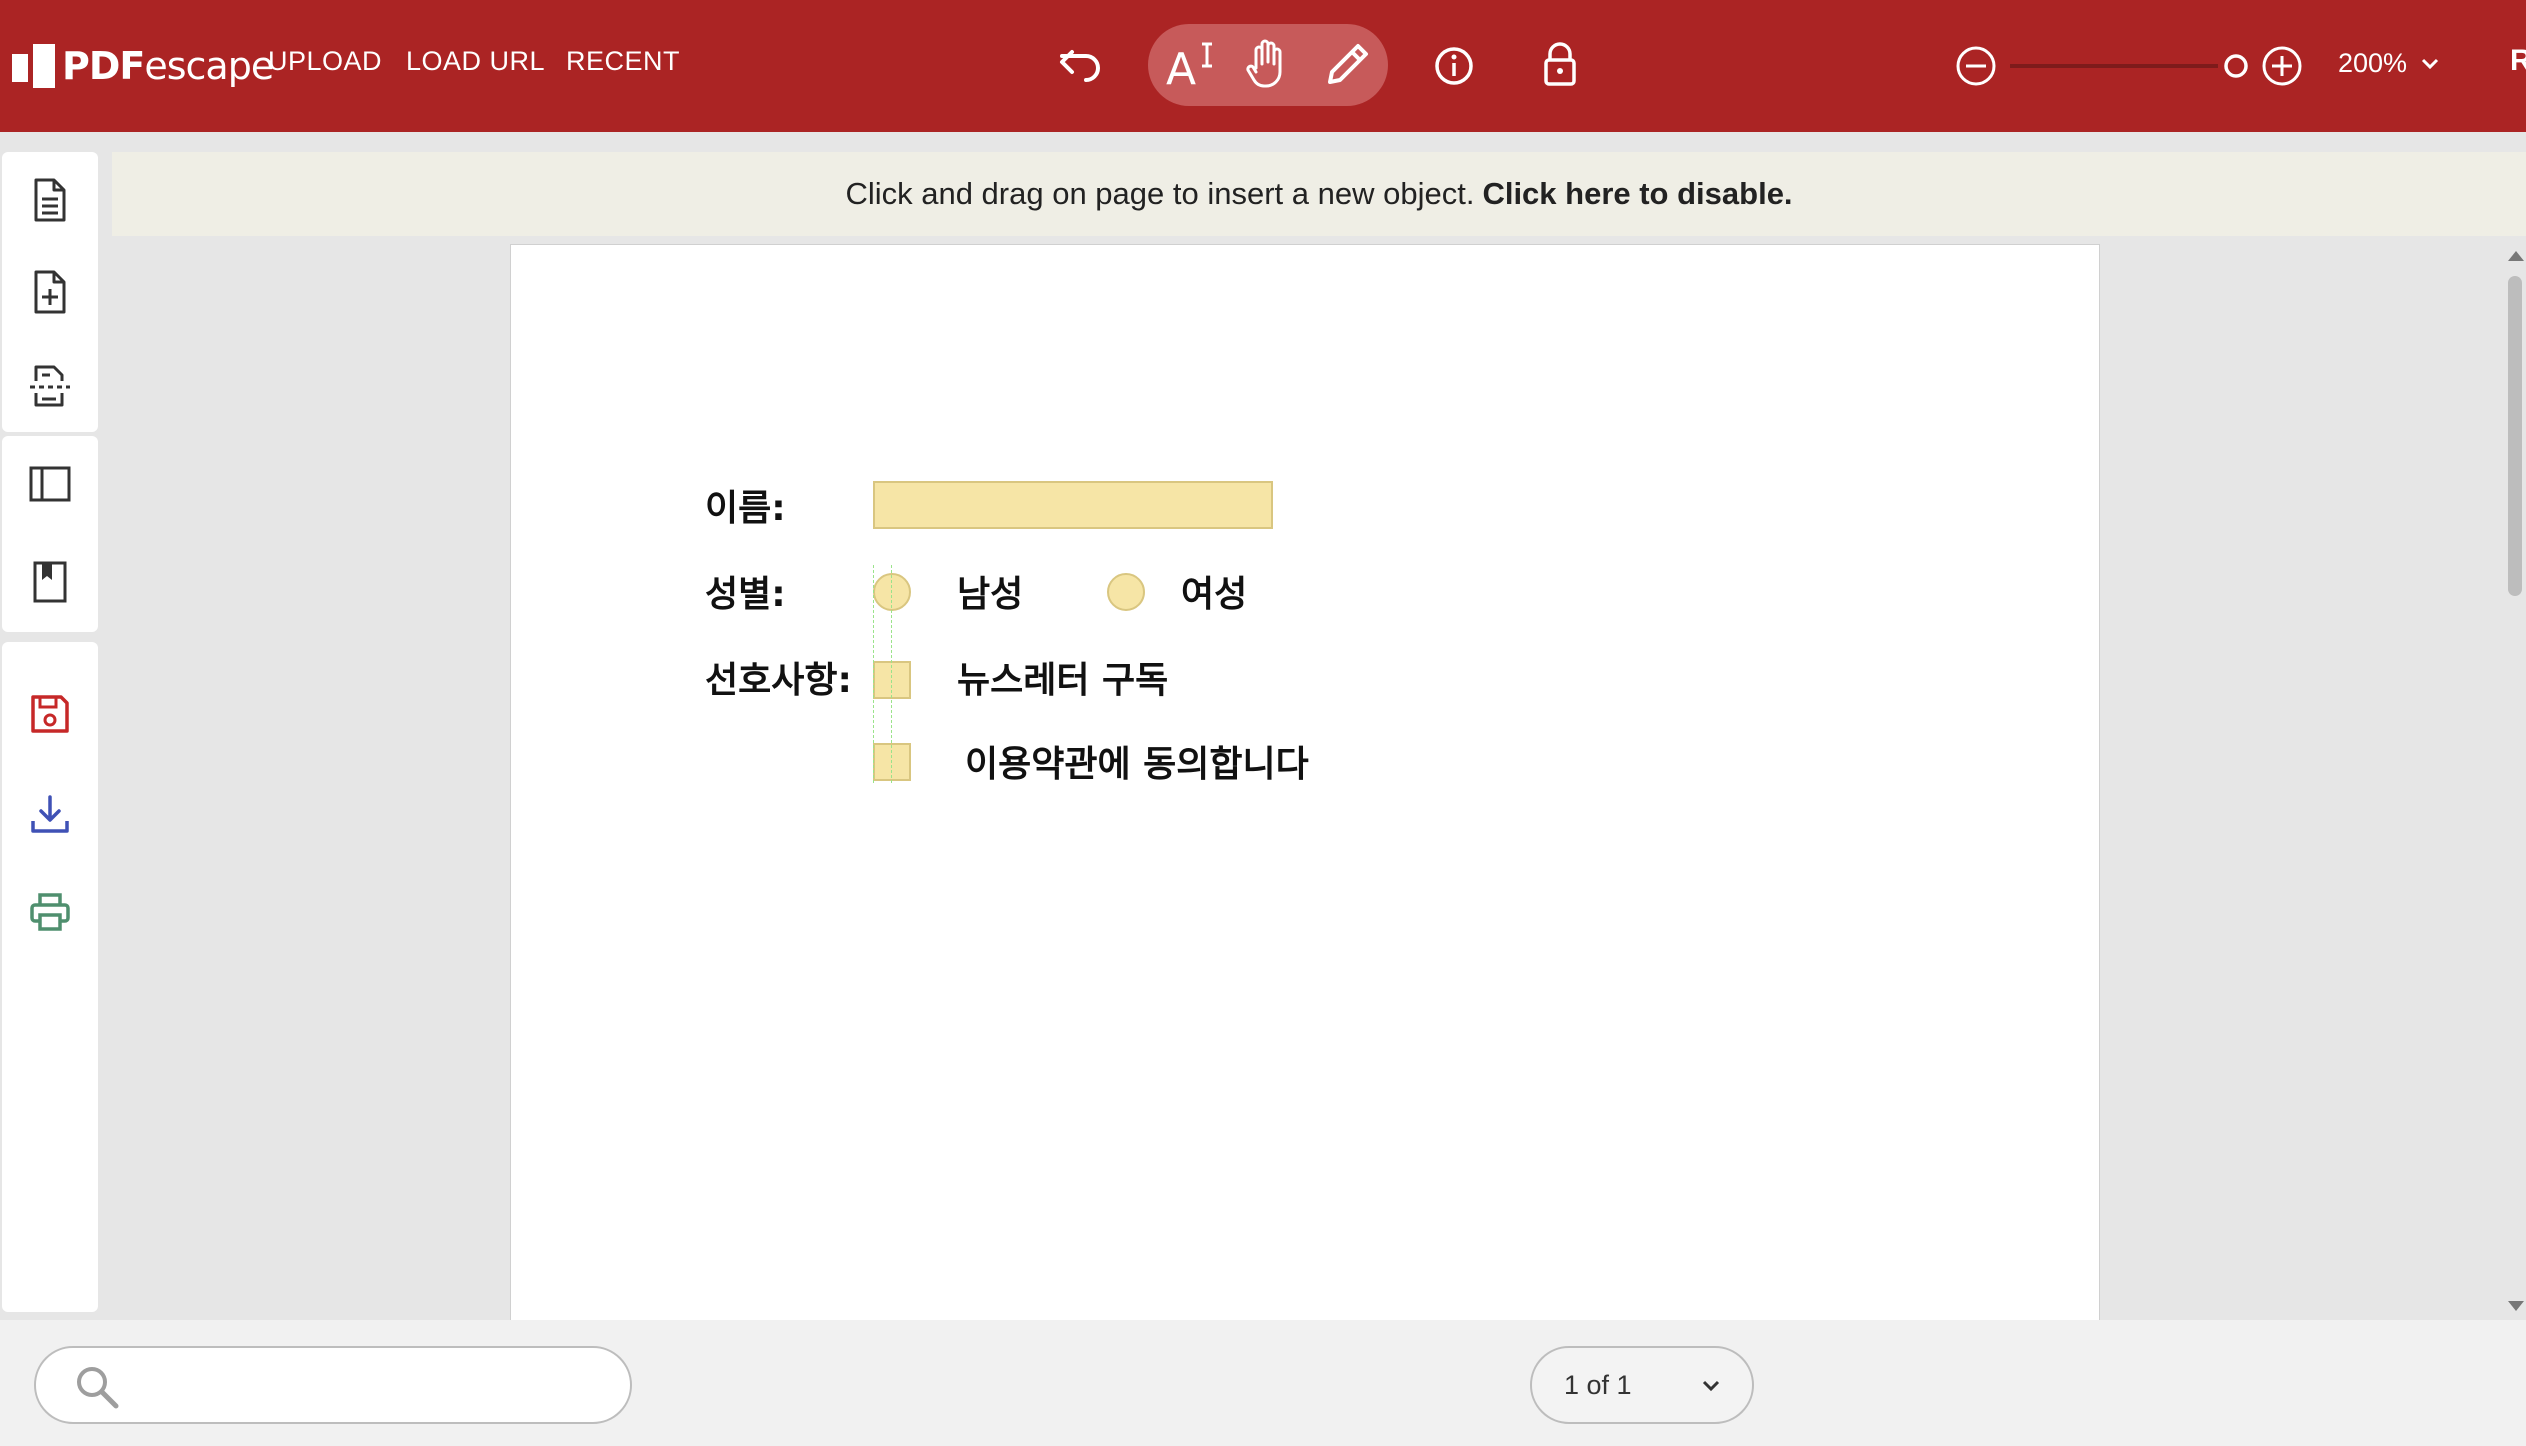 Image resolution: width=2526 pixels, height=1446 pixels. I want to click on sidebar-group-actions, so click(50, 977).